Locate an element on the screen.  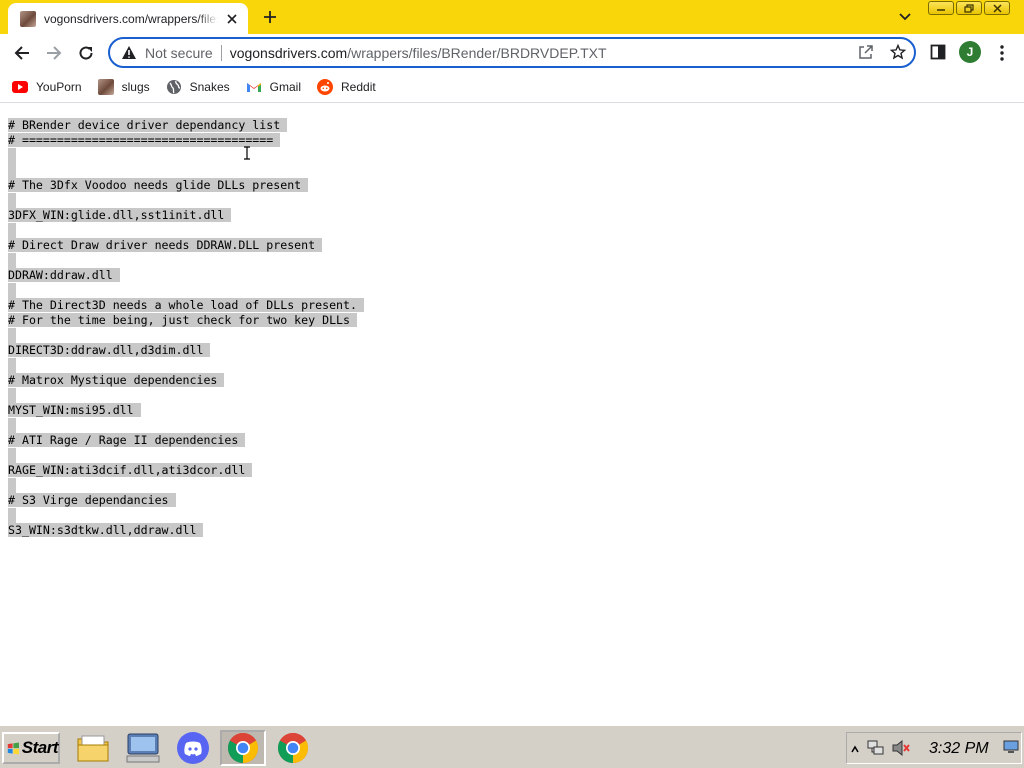
warning-triangle-icon is located at coordinates (129, 53).